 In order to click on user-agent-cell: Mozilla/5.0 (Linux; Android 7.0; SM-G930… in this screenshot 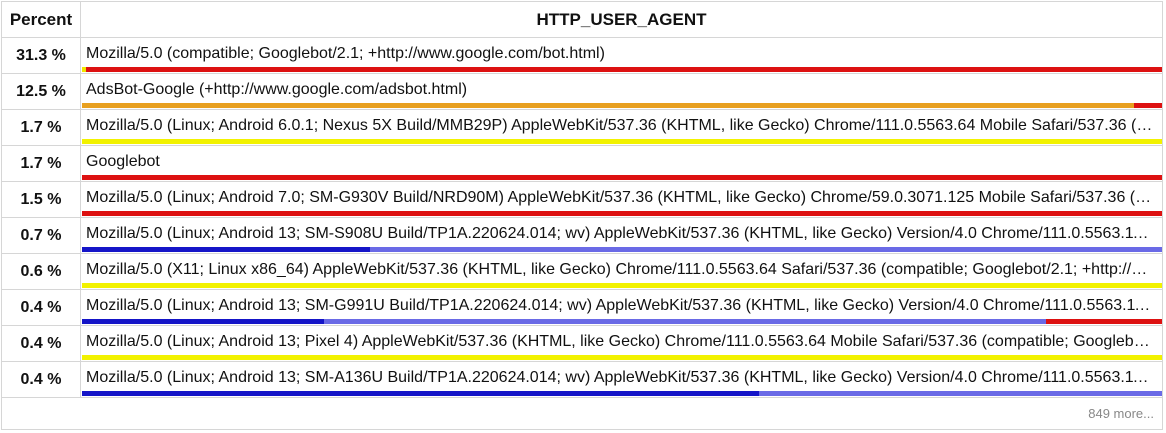, I will do `click(621, 199)`.